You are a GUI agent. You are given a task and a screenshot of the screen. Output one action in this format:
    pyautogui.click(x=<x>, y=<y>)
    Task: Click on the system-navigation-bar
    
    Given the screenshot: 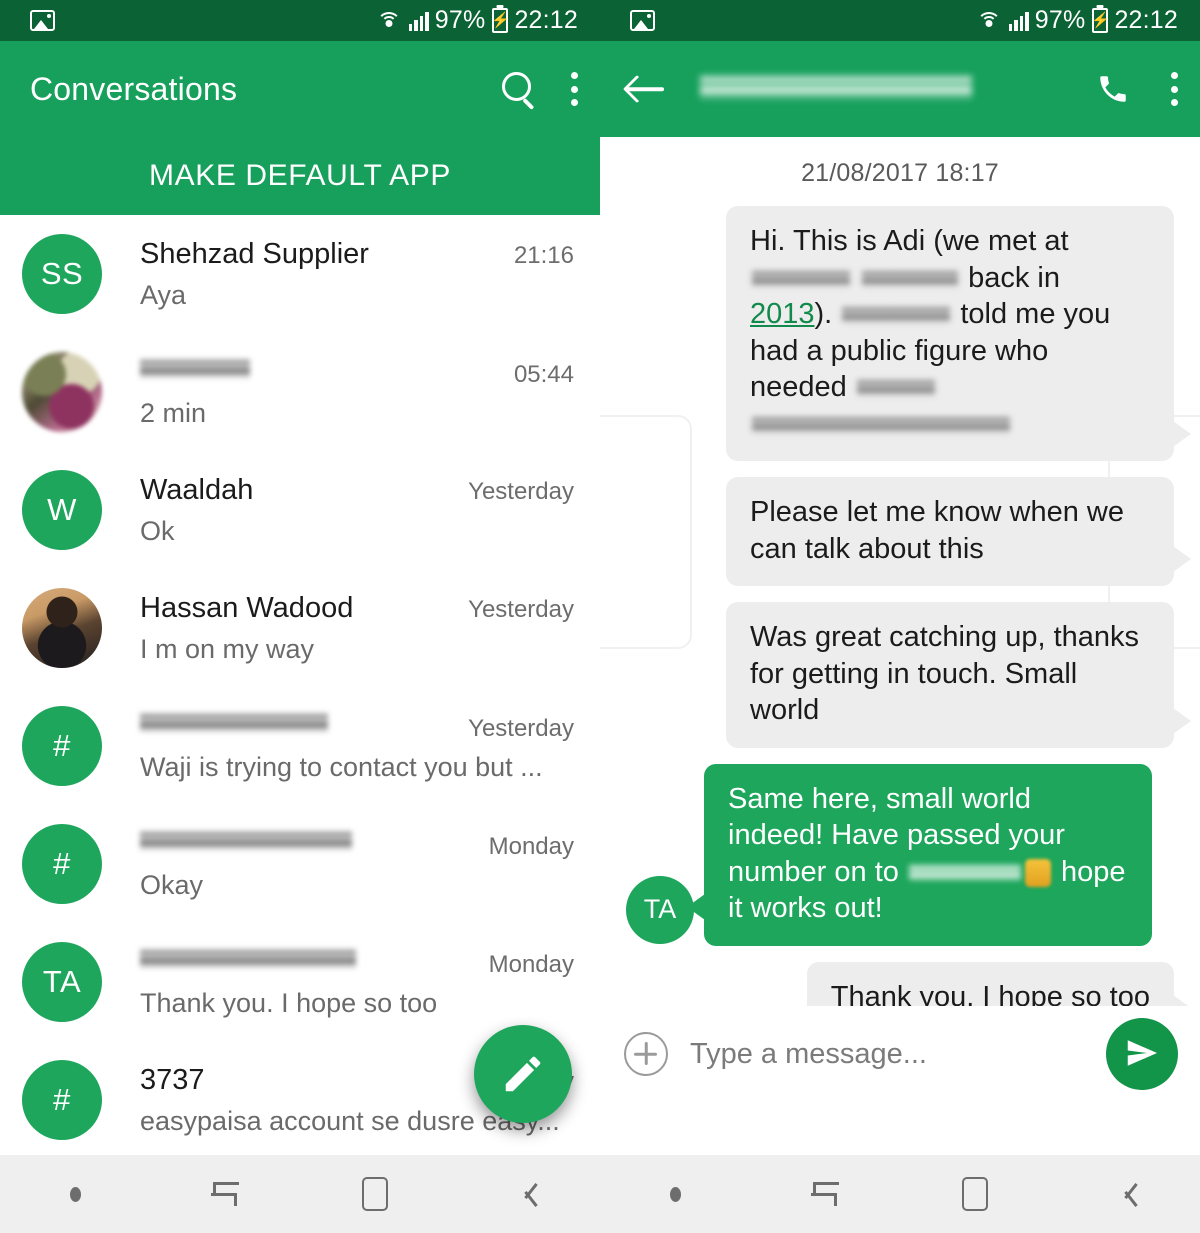 What is the action you would take?
    pyautogui.click(x=600, y=1194)
    